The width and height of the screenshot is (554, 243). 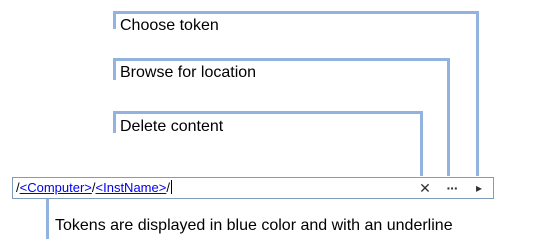 I want to click on choose-token-leader-vertical, so click(x=477, y=93).